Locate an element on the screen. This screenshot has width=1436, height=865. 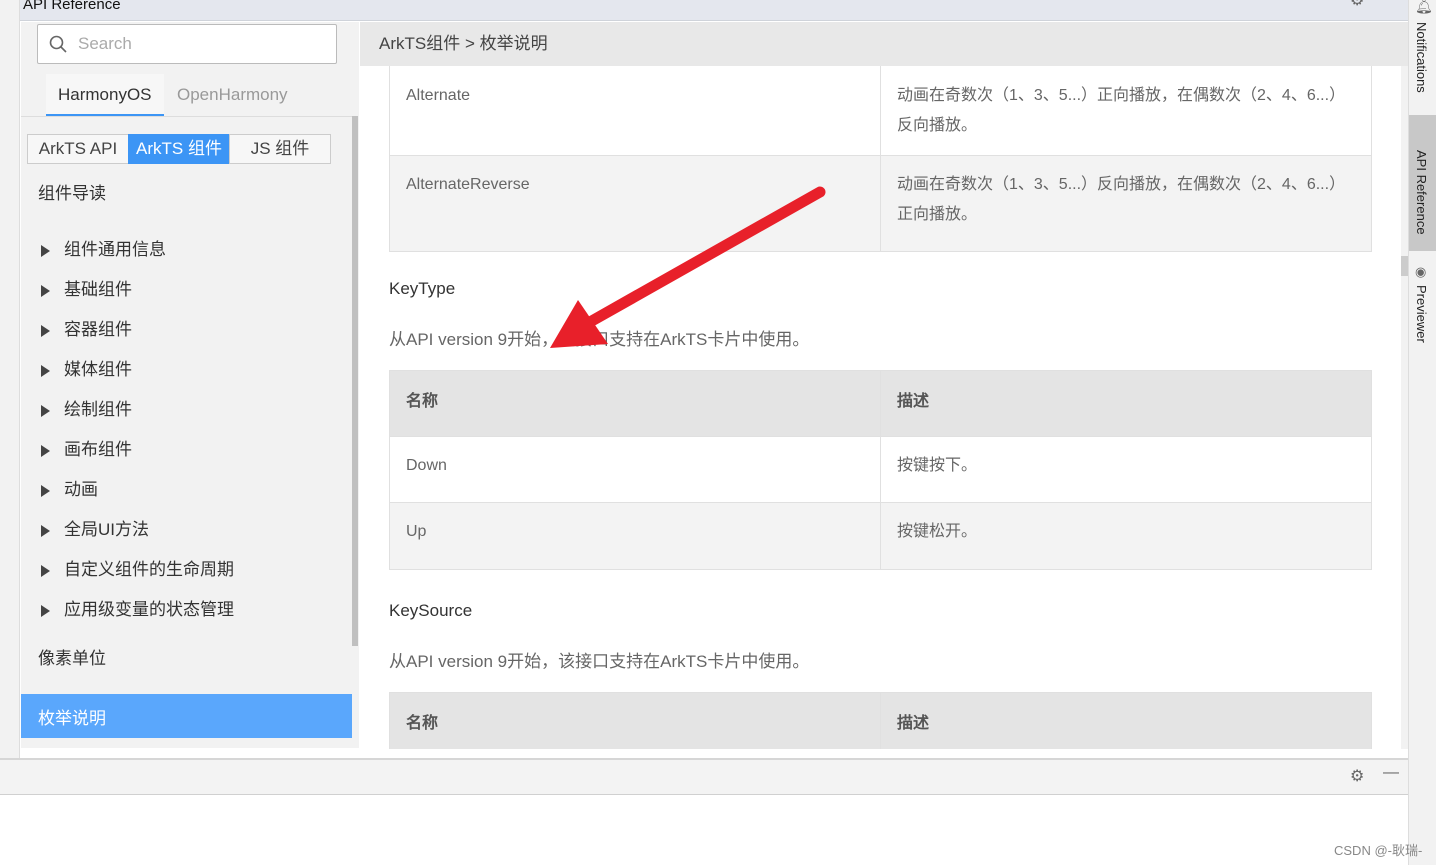
nav-group: 组件通用信息 is located at coordinates (102, 250).